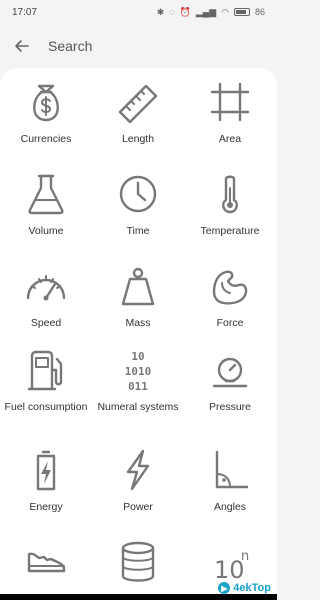  I want to click on watermark: ▶ 4ekTop, so click(244, 588).